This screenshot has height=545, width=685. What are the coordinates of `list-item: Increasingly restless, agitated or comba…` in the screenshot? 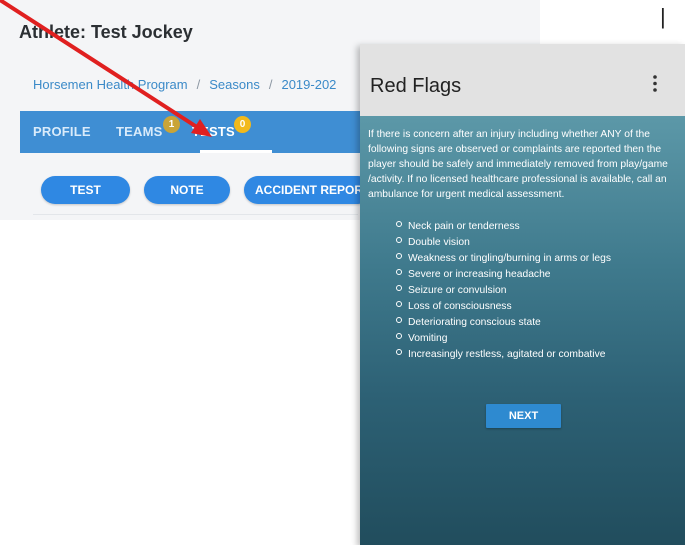 It's located at (503, 355).